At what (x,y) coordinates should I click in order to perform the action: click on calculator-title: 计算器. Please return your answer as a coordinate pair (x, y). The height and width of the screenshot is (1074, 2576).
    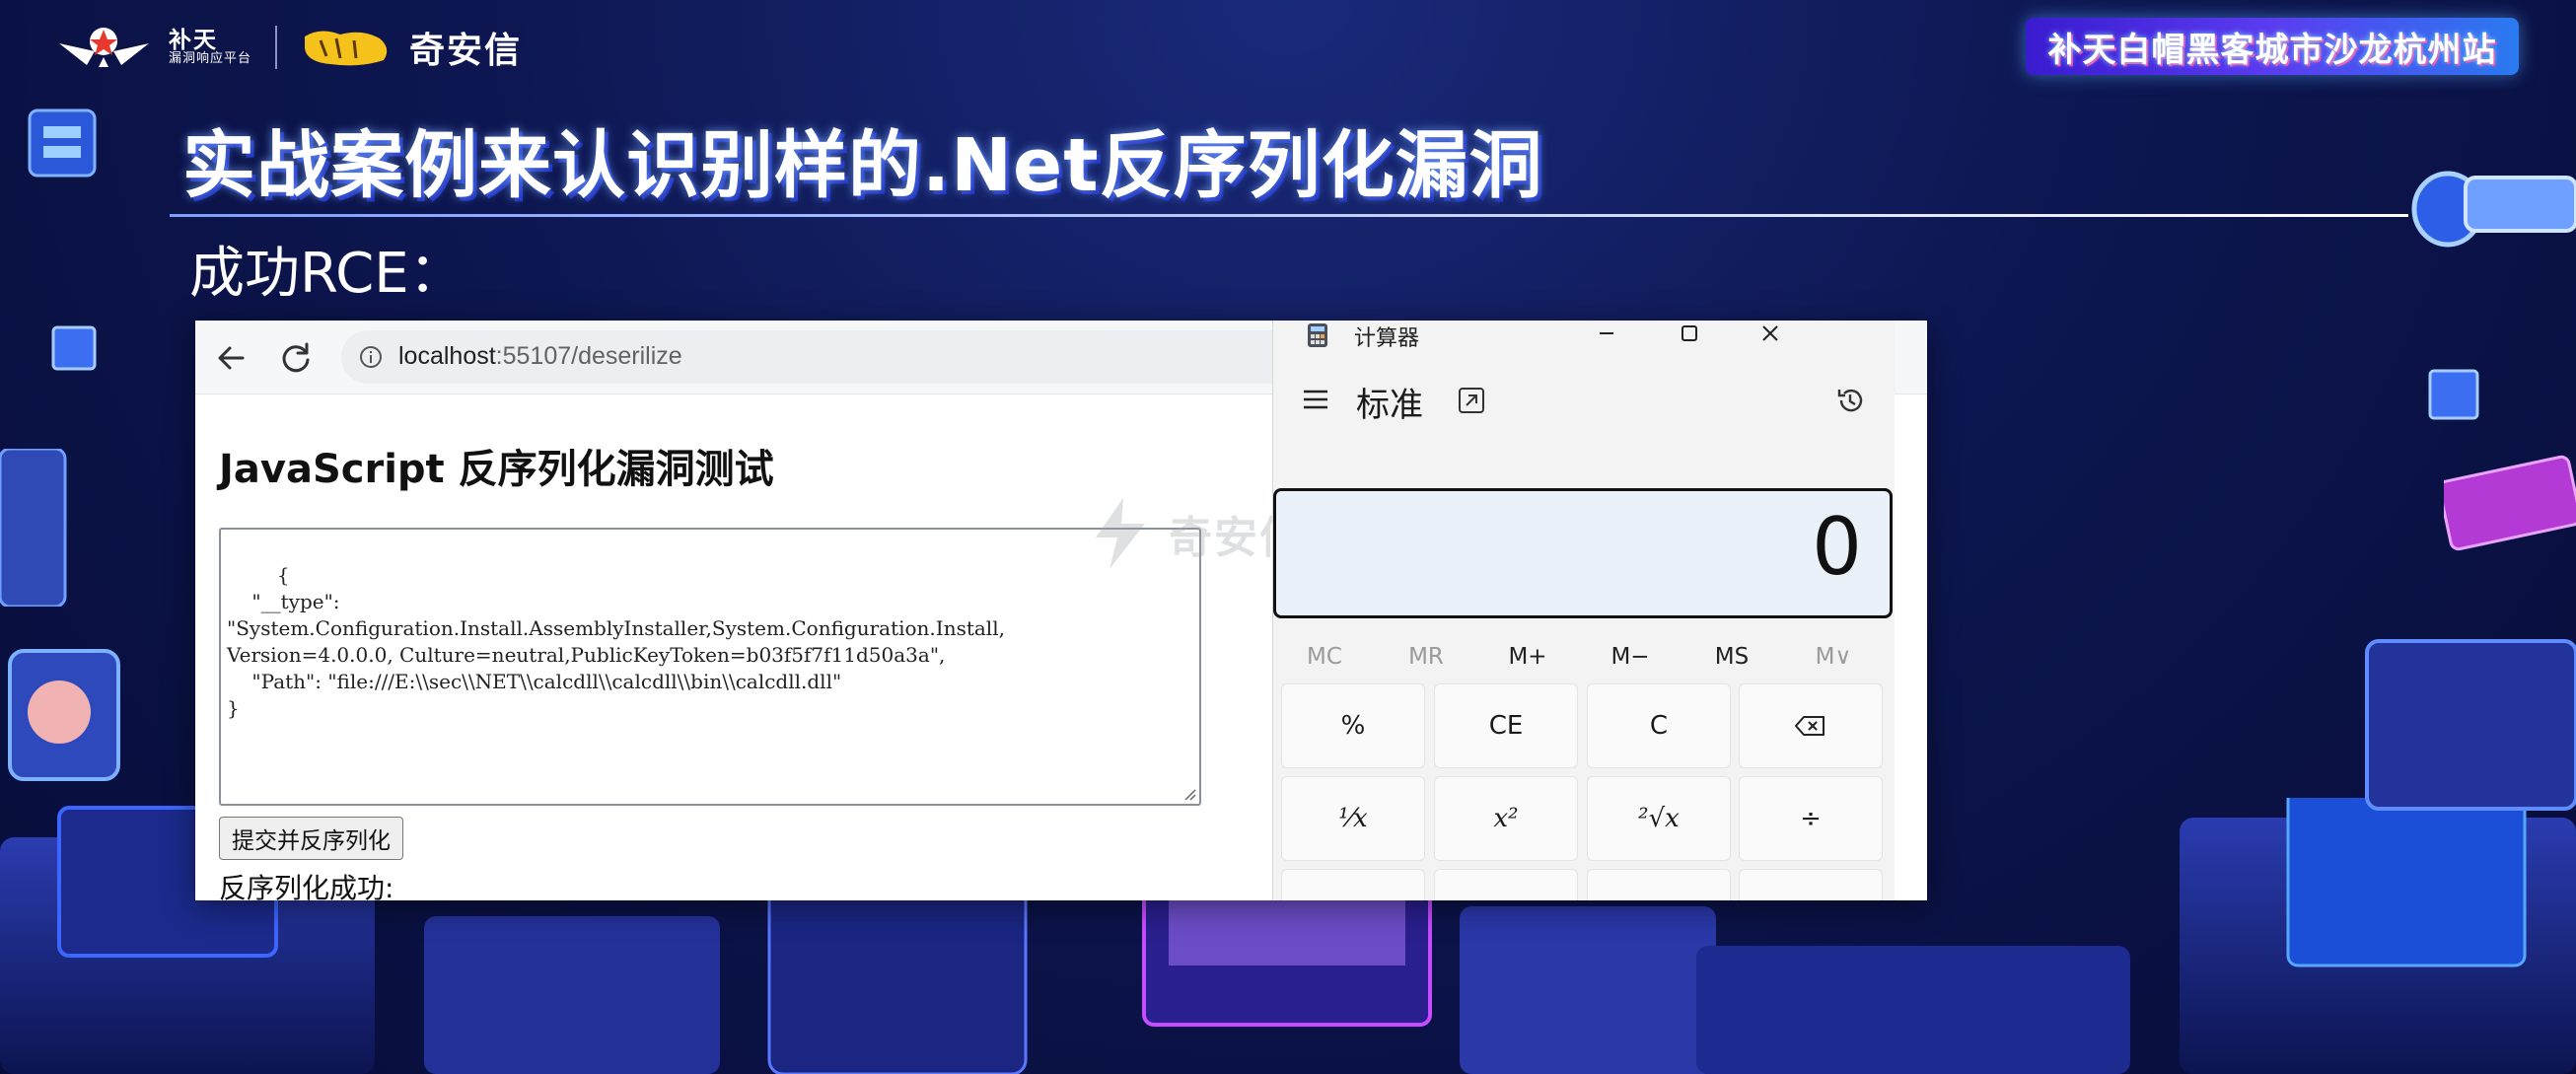
    Looking at the image, I should click on (1387, 338).